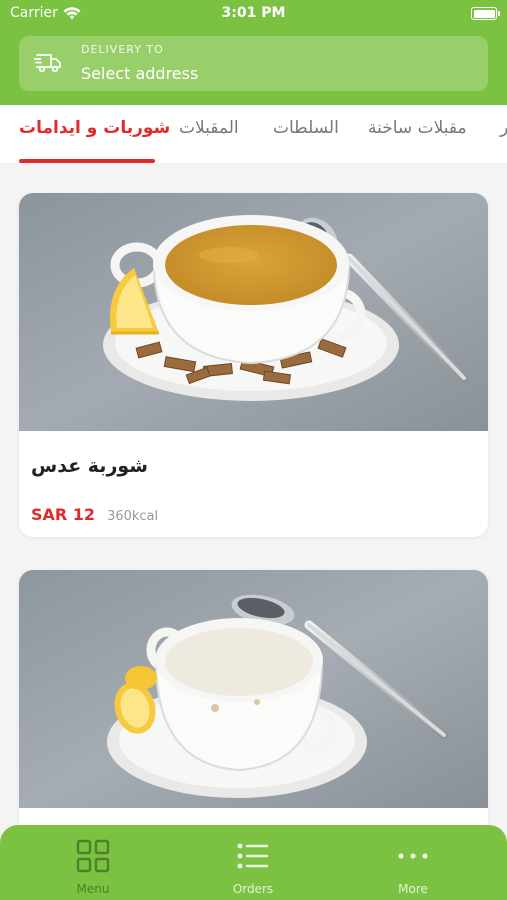  I want to click on delivery-address-selector: DELIVERY TO Select address, so click(253, 63).